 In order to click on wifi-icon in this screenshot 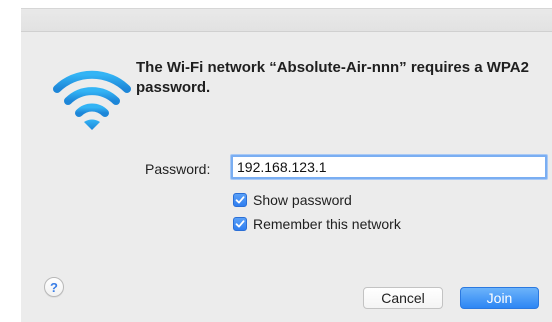, I will do `click(92, 100)`.